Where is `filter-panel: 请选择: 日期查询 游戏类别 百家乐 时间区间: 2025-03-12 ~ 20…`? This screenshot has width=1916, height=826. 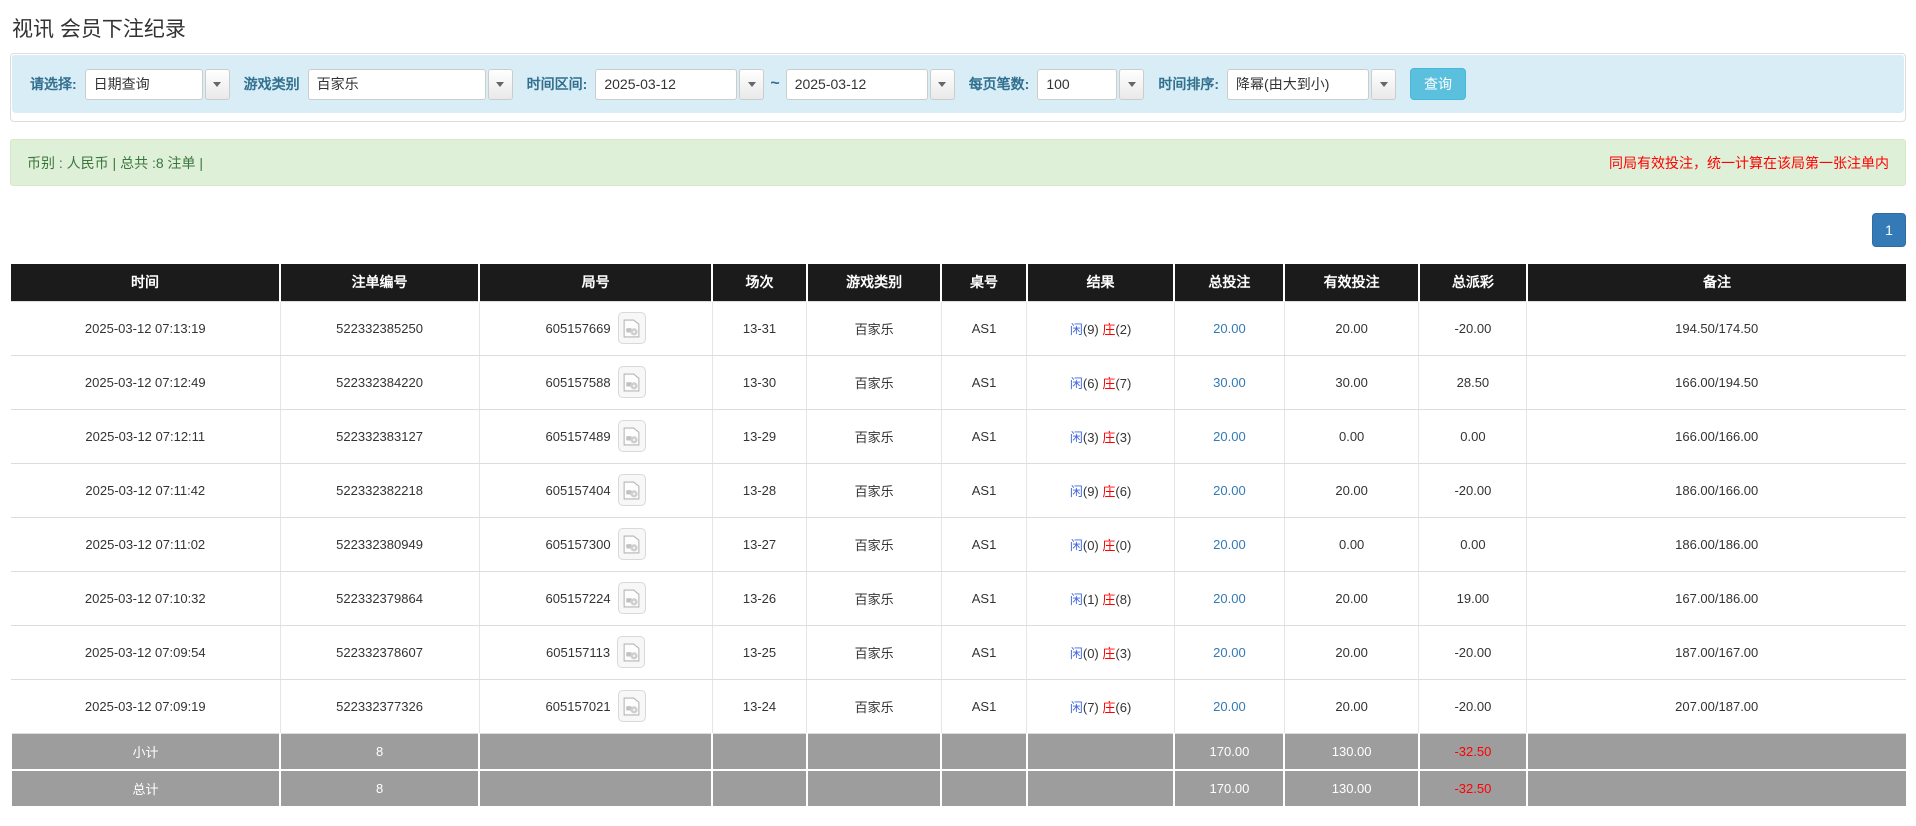 filter-panel: 请选择: 日期查询 游戏类别 百家乐 时间区间: 2025-03-12 ~ 20… is located at coordinates (958, 87).